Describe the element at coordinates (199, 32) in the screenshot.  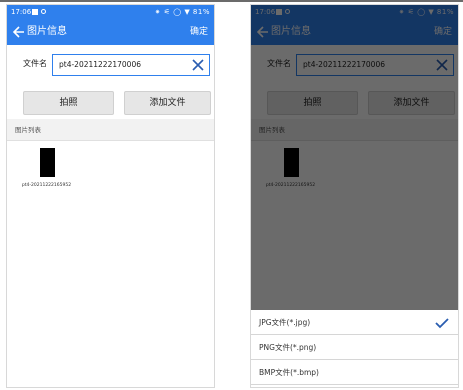
I see `confirm-button: 确定` at that location.